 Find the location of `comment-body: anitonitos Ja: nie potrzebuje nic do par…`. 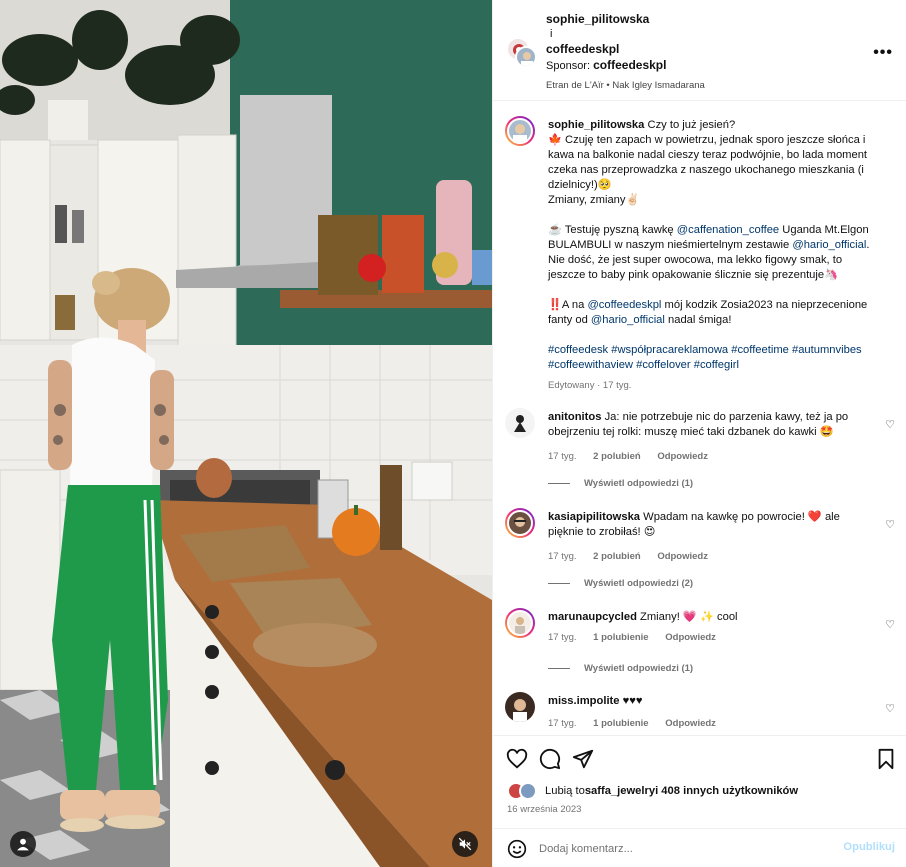

comment-body: anitonitos Ja: nie potrzebuje nic do par… is located at coordinates (713, 437).